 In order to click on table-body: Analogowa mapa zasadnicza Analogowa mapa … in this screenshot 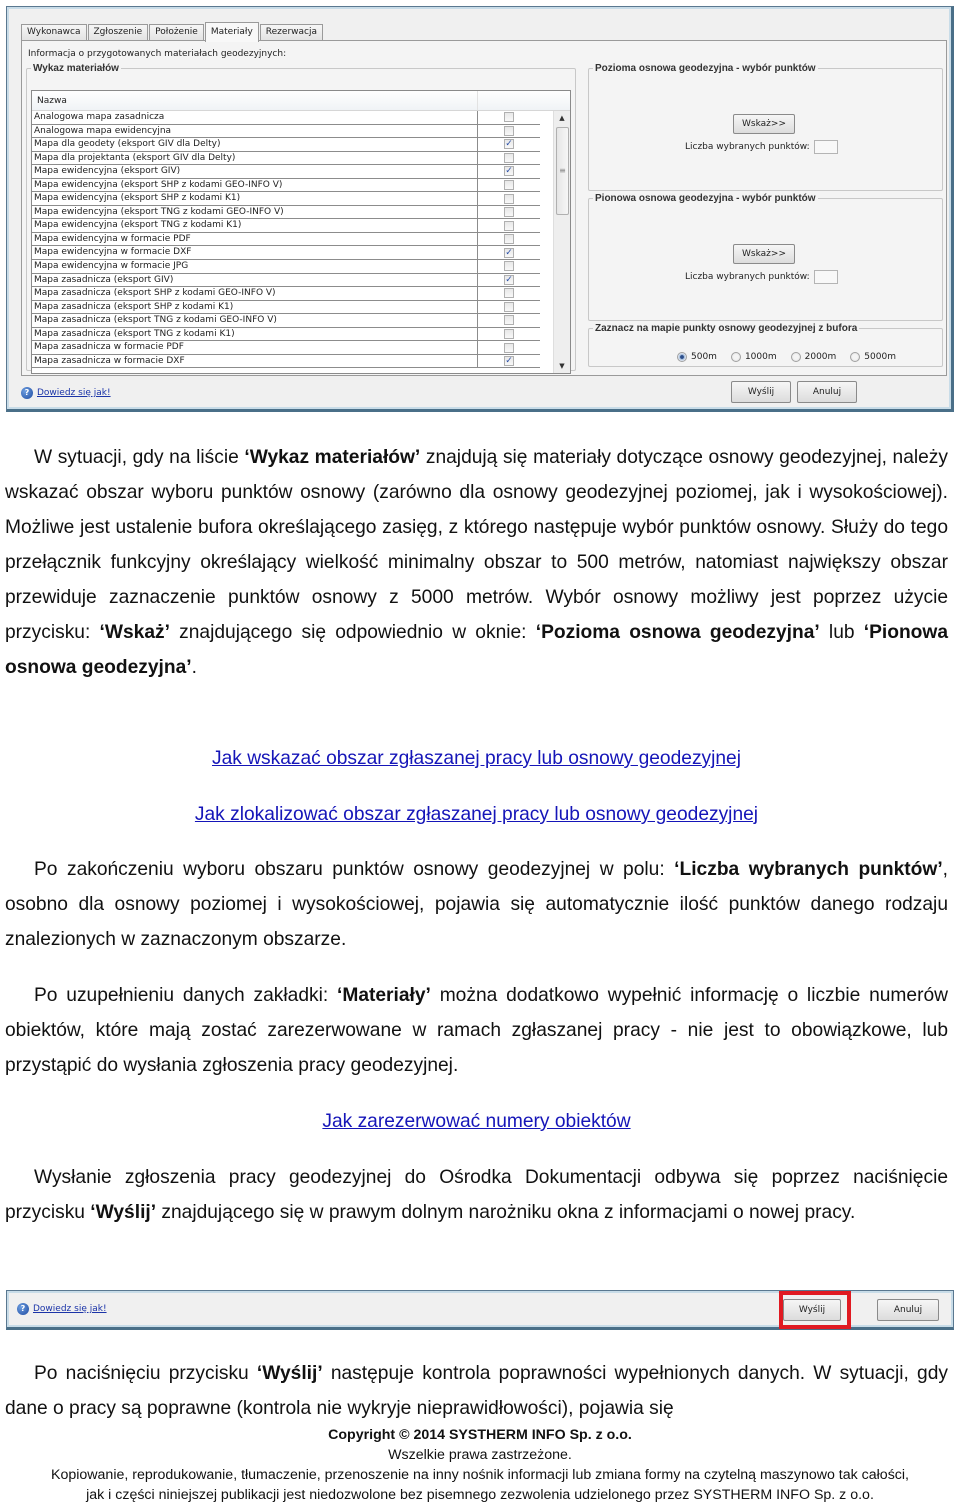, I will do `click(286, 240)`.